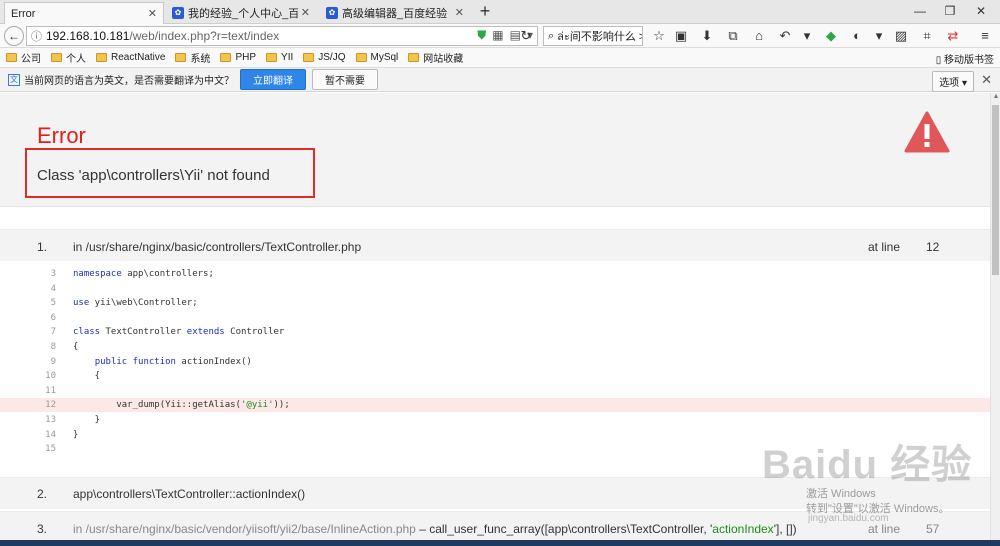  I want to click on home-icon: ⌂, so click(759, 36).